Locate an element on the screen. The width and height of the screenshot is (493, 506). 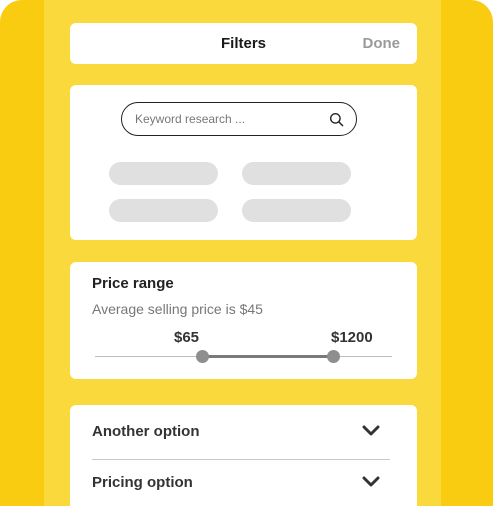
filters-header: Filters Done is located at coordinates (243, 43).